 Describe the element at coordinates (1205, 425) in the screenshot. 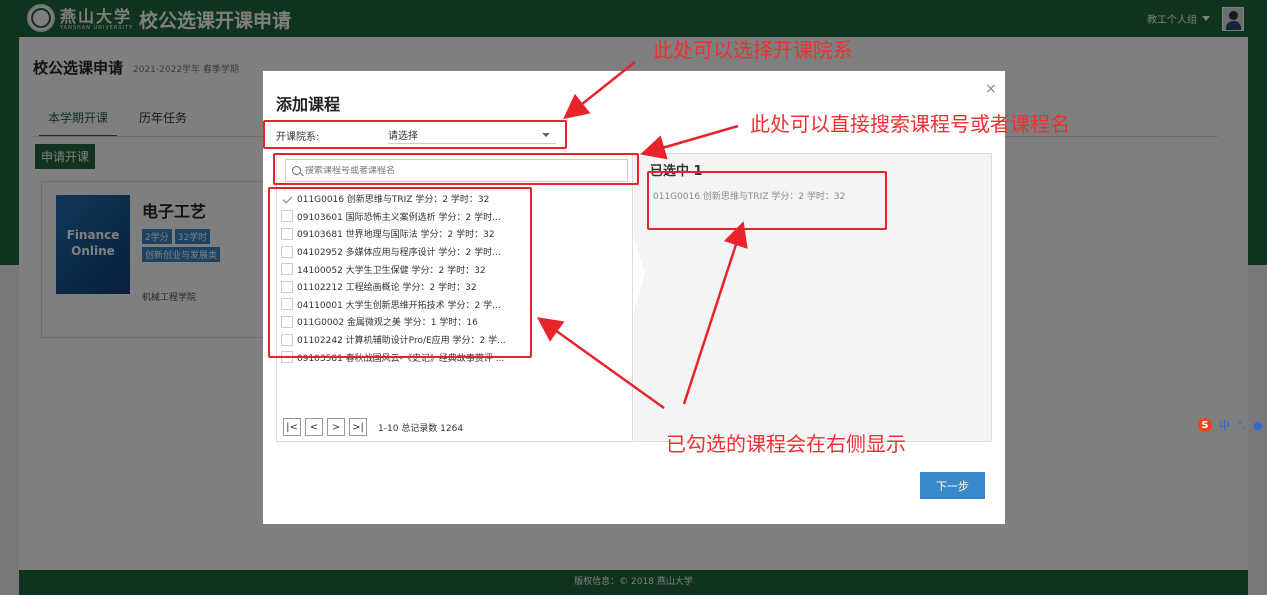

I see `sogou-ime-icon: S` at that location.